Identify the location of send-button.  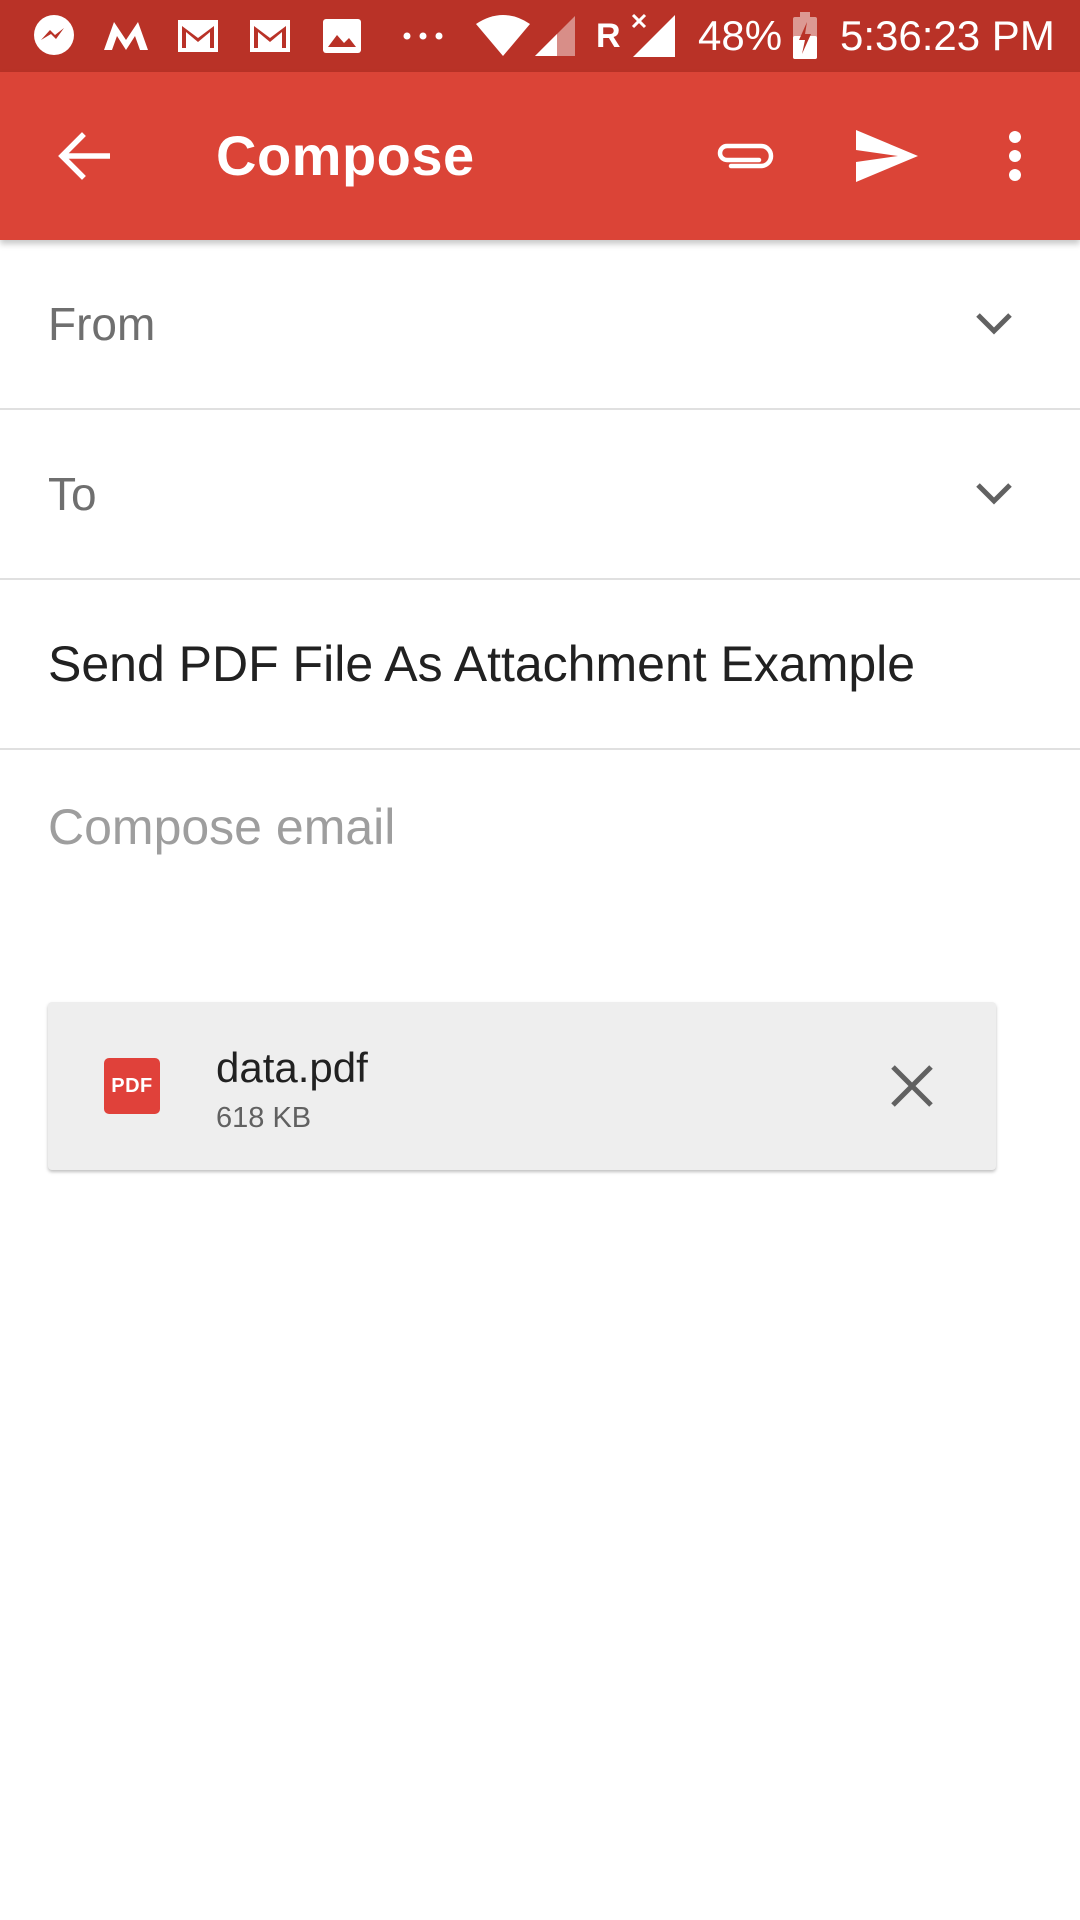
(887, 156).